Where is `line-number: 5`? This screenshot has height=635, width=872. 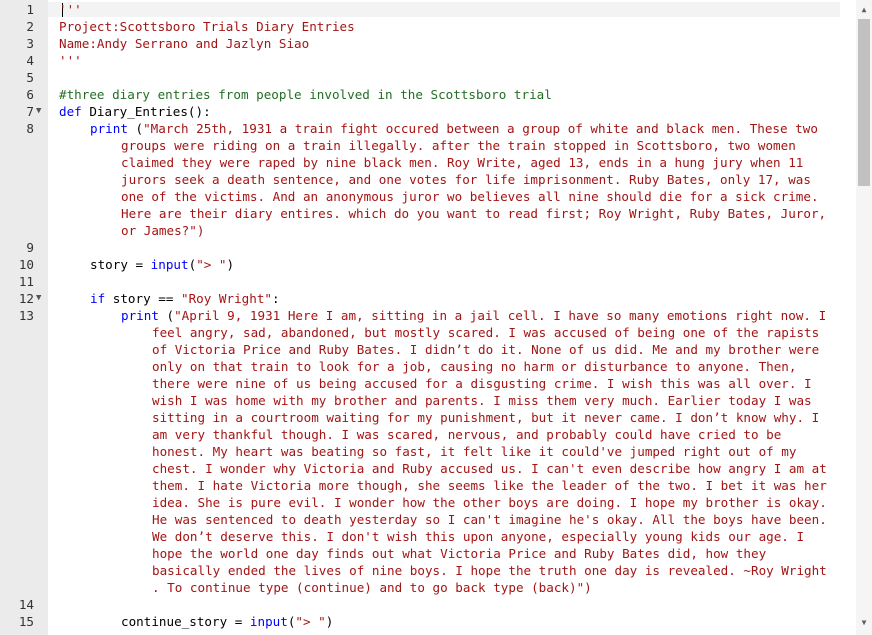
line-number: 5 is located at coordinates (30, 77).